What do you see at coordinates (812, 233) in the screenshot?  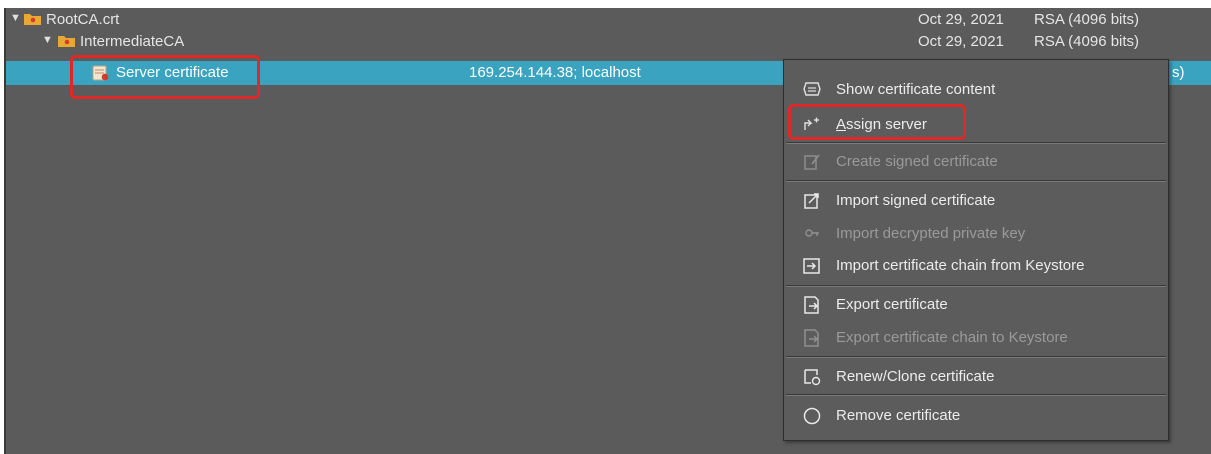 I see `key-icon` at bounding box center [812, 233].